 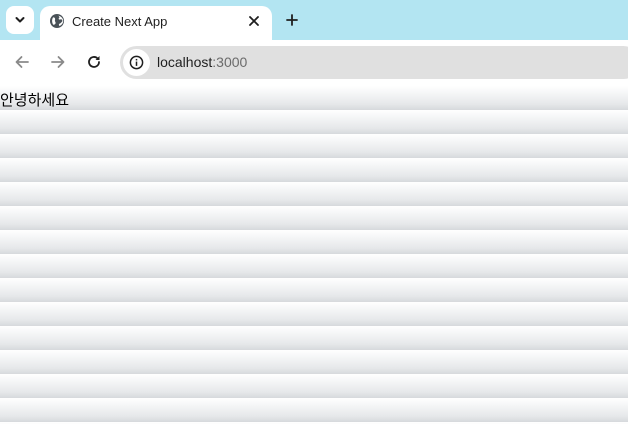 I want to click on info-icon, so click(x=136, y=62).